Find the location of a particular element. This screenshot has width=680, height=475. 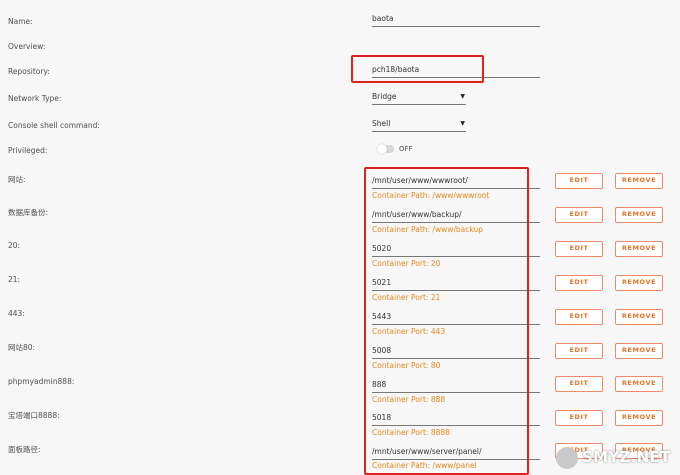

name-field: baota is located at coordinates (456, 20).